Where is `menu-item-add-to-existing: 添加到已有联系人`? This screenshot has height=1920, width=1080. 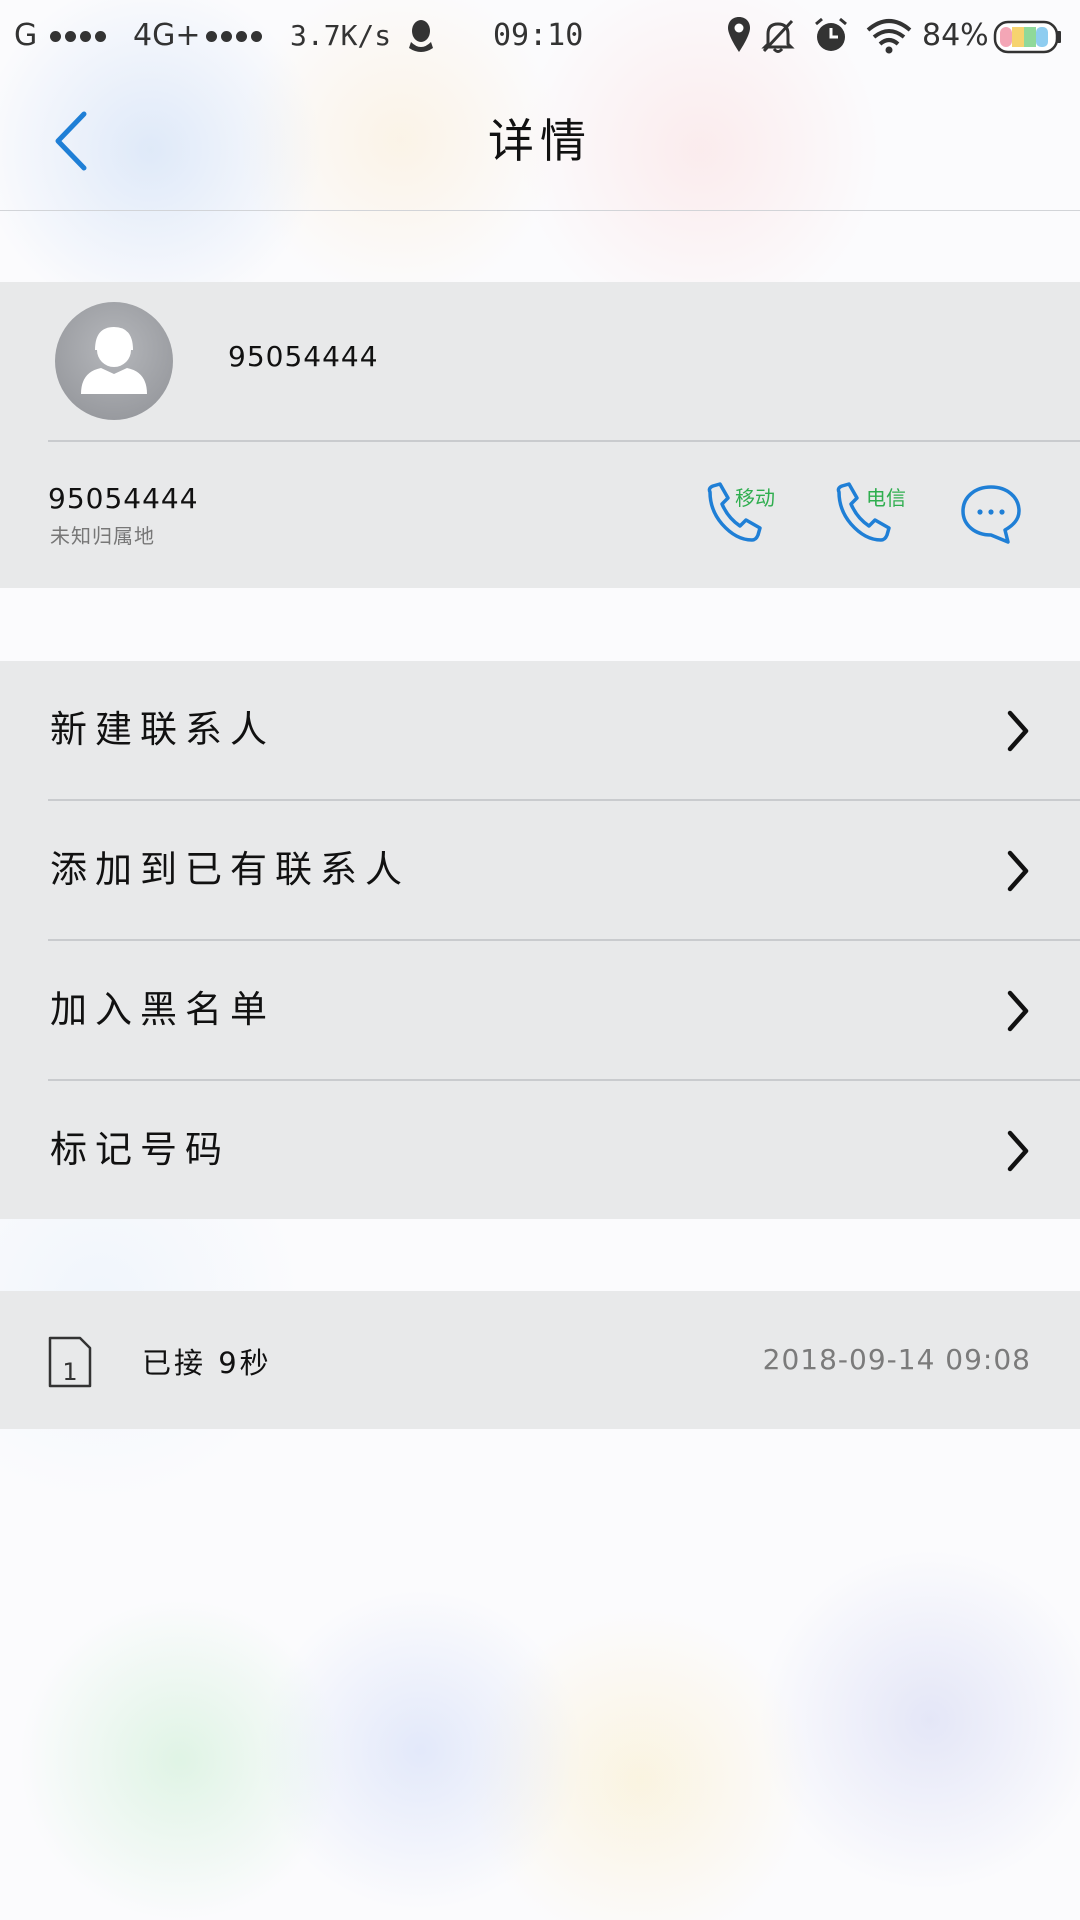
menu-item-add-to-existing: 添加到已有联系人 is located at coordinates (540, 870).